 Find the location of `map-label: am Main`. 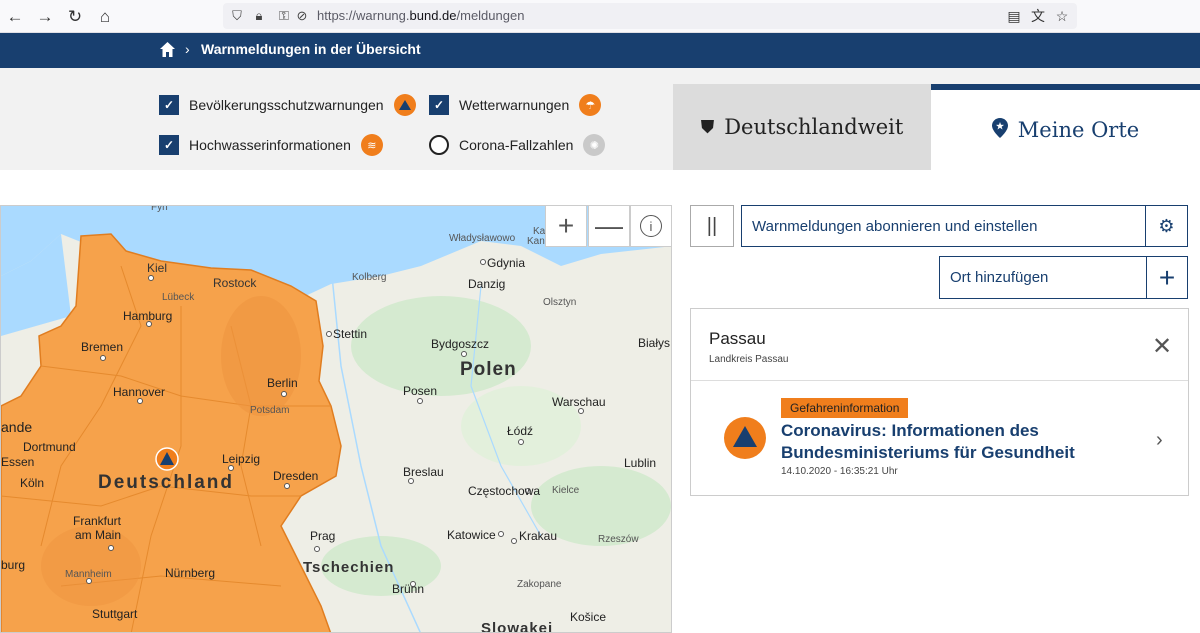

map-label: am Main is located at coordinates (98, 535).